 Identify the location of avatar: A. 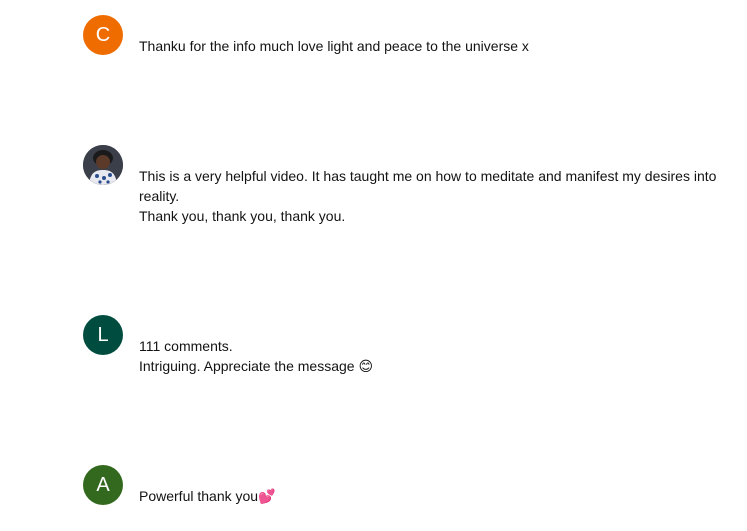
(103, 485).